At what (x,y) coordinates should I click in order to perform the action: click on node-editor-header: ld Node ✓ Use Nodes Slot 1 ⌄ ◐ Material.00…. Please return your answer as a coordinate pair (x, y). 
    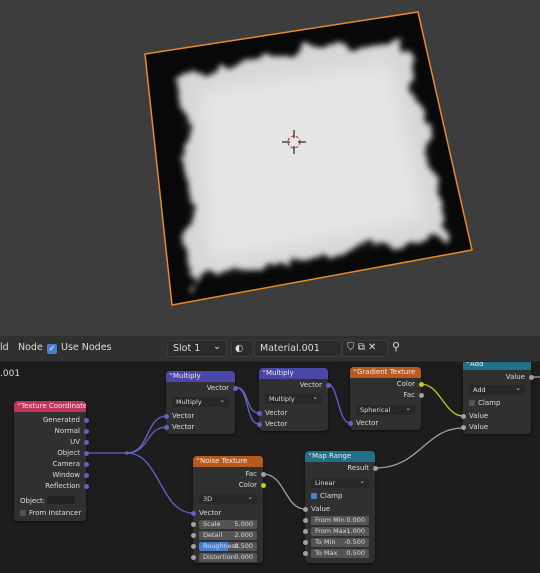
    Looking at the image, I should click on (270, 349).